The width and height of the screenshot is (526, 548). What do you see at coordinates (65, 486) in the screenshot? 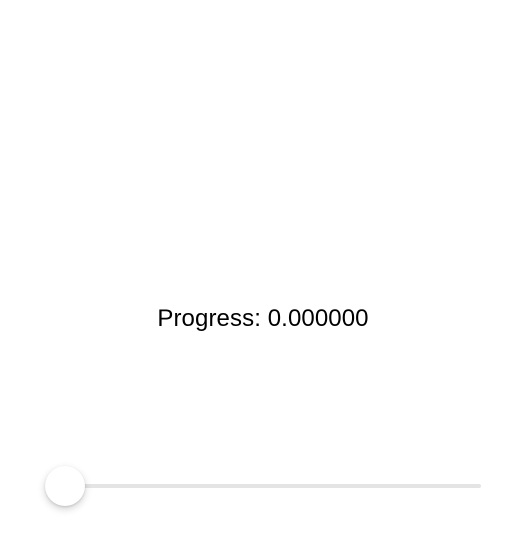
I see `slider-thumb` at bounding box center [65, 486].